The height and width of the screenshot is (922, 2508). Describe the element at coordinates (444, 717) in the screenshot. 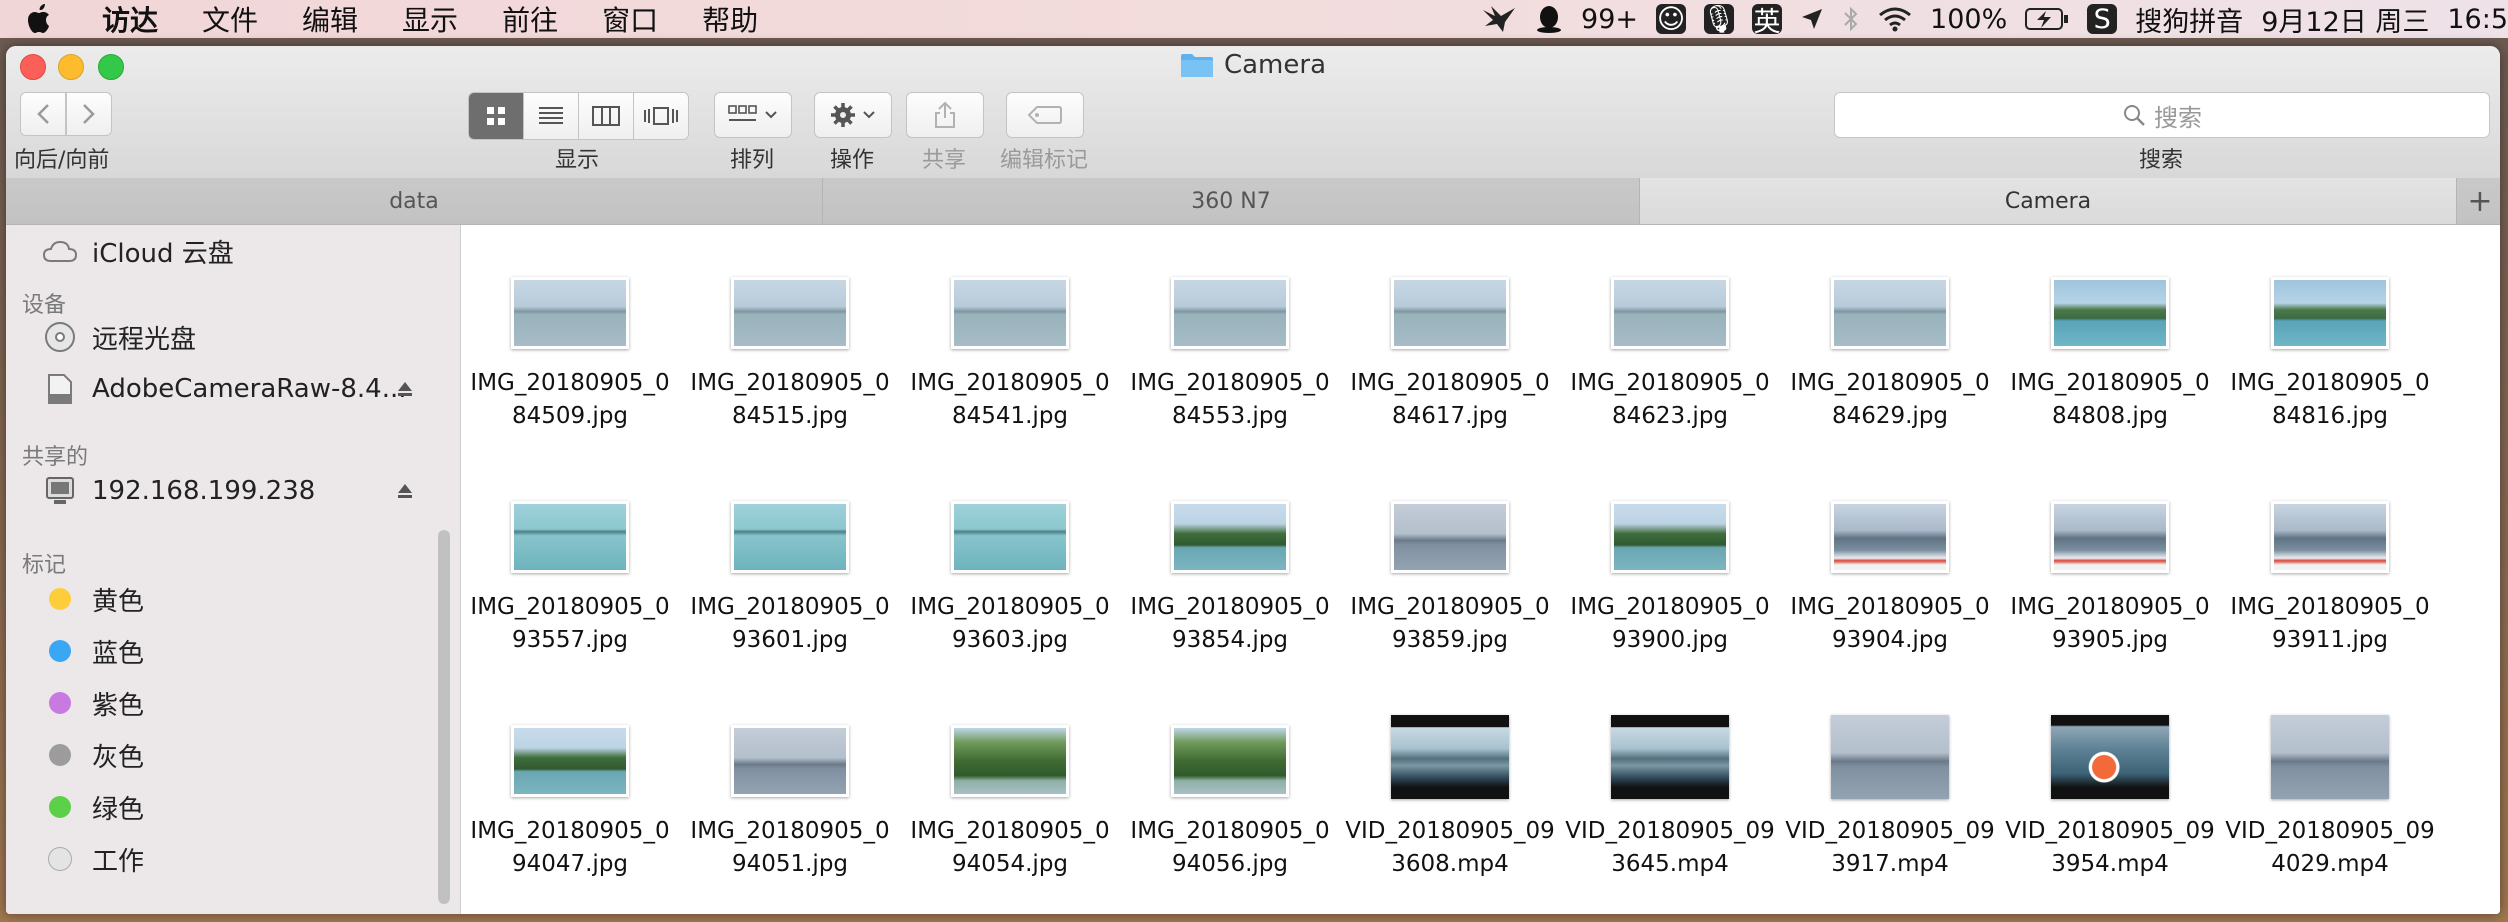

I see `sidebar-scrollbar` at that location.